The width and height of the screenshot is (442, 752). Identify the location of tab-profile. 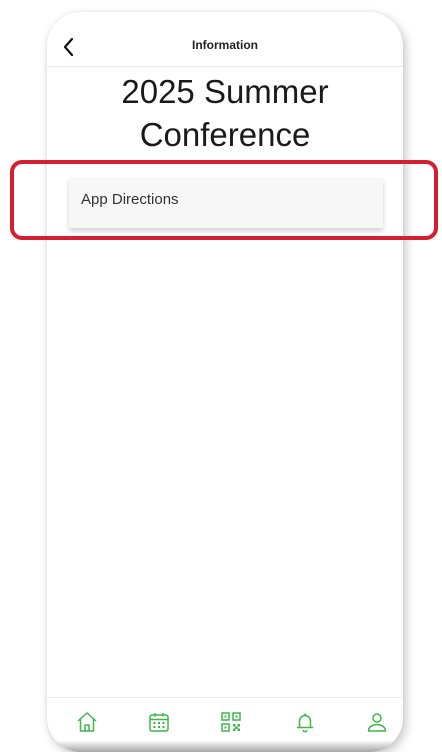
(377, 722).